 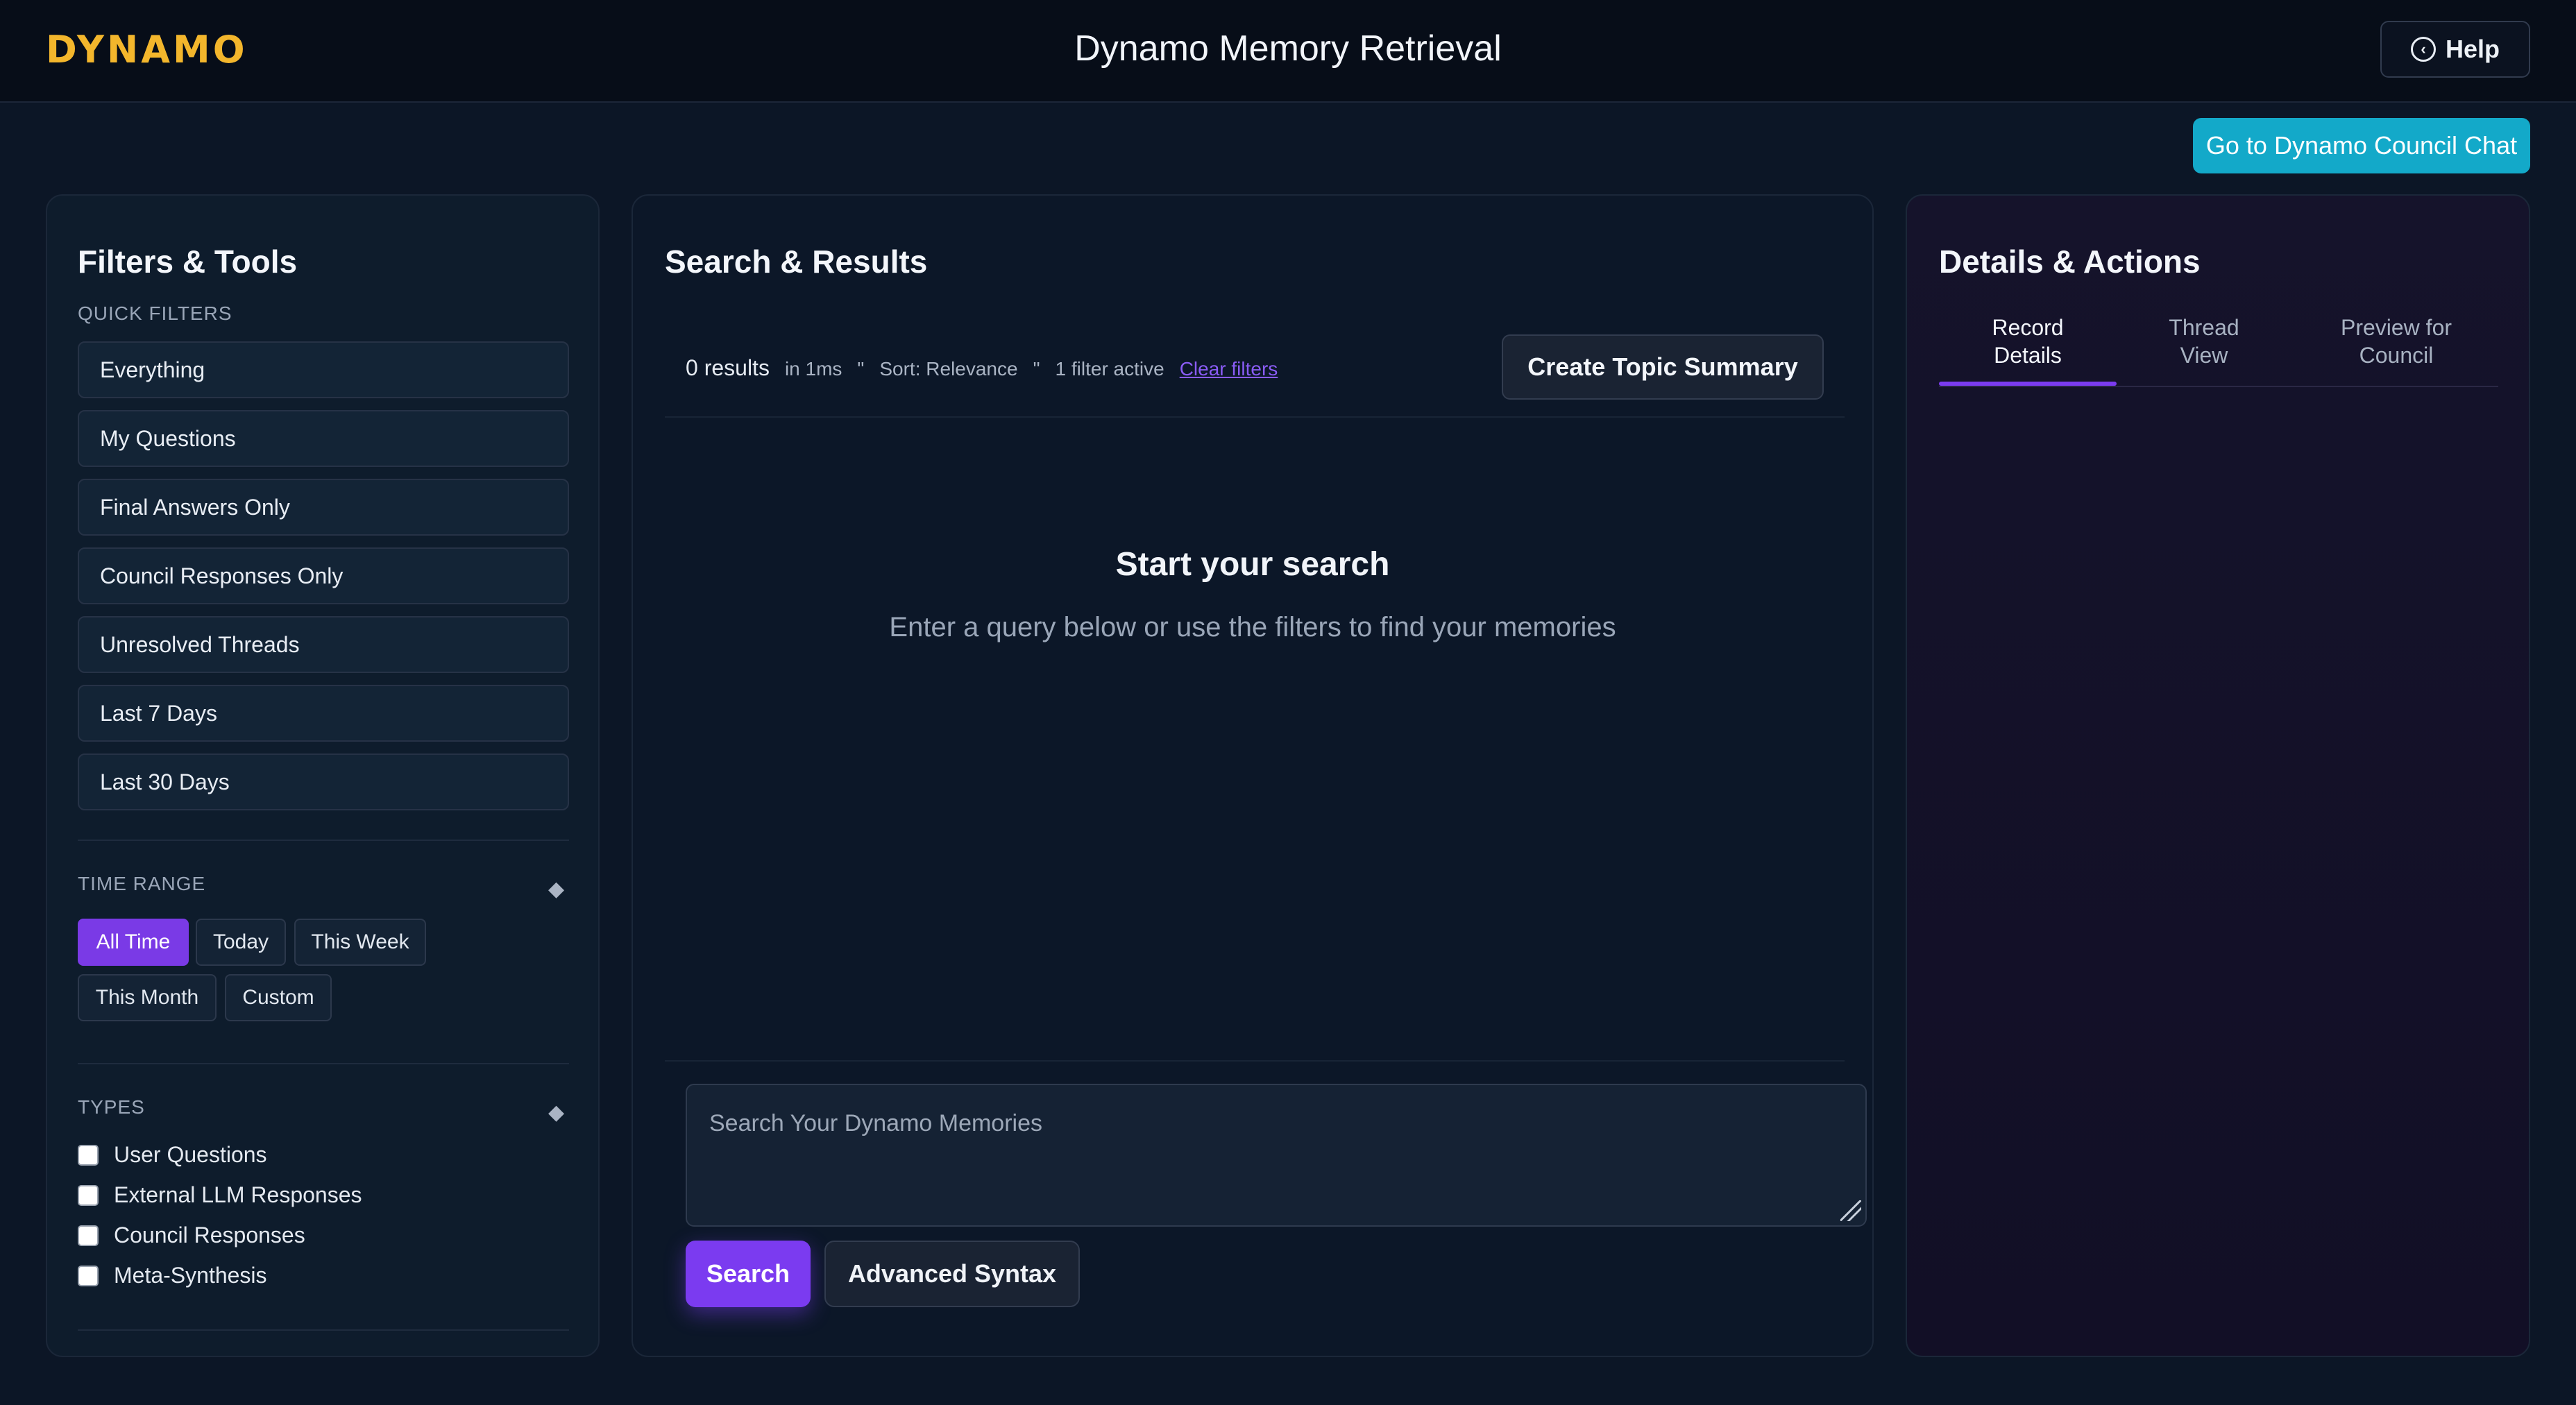 I want to click on help-label: Help, so click(x=2473, y=49).